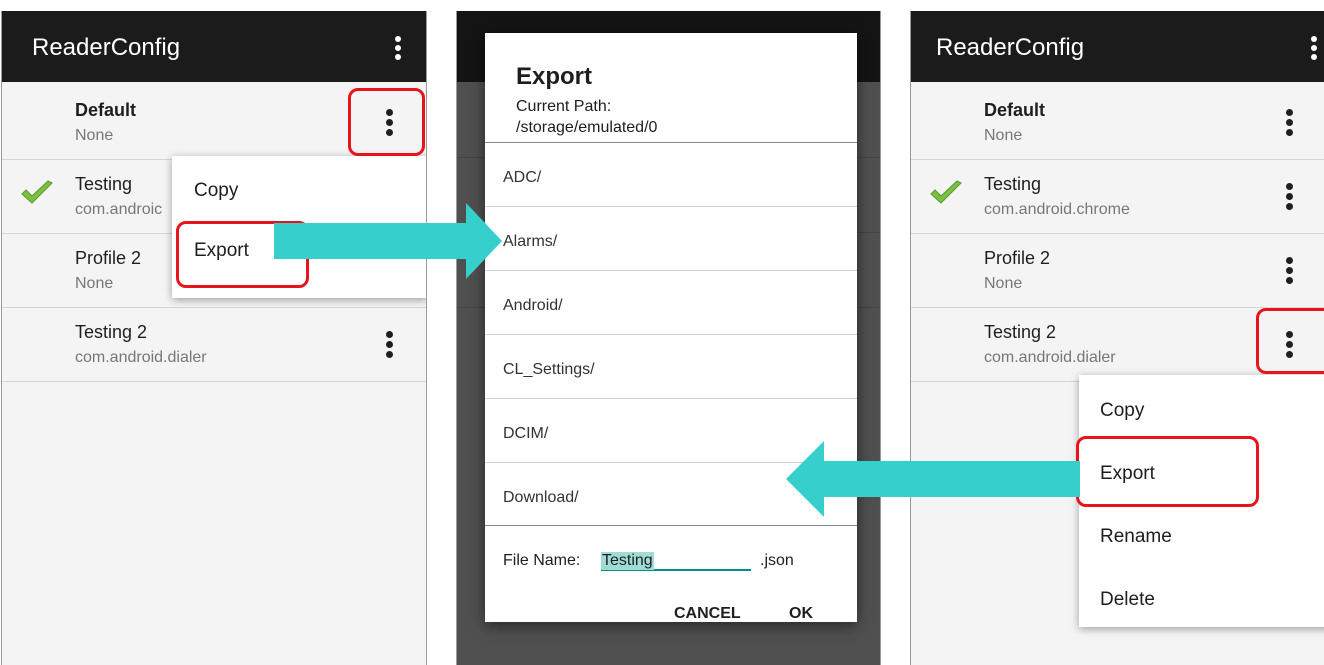 The image size is (1324, 665). What do you see at coordinates (388, 241) in the screenshot?
I see `arrow-right-icon` at bounding box center [388, 241].